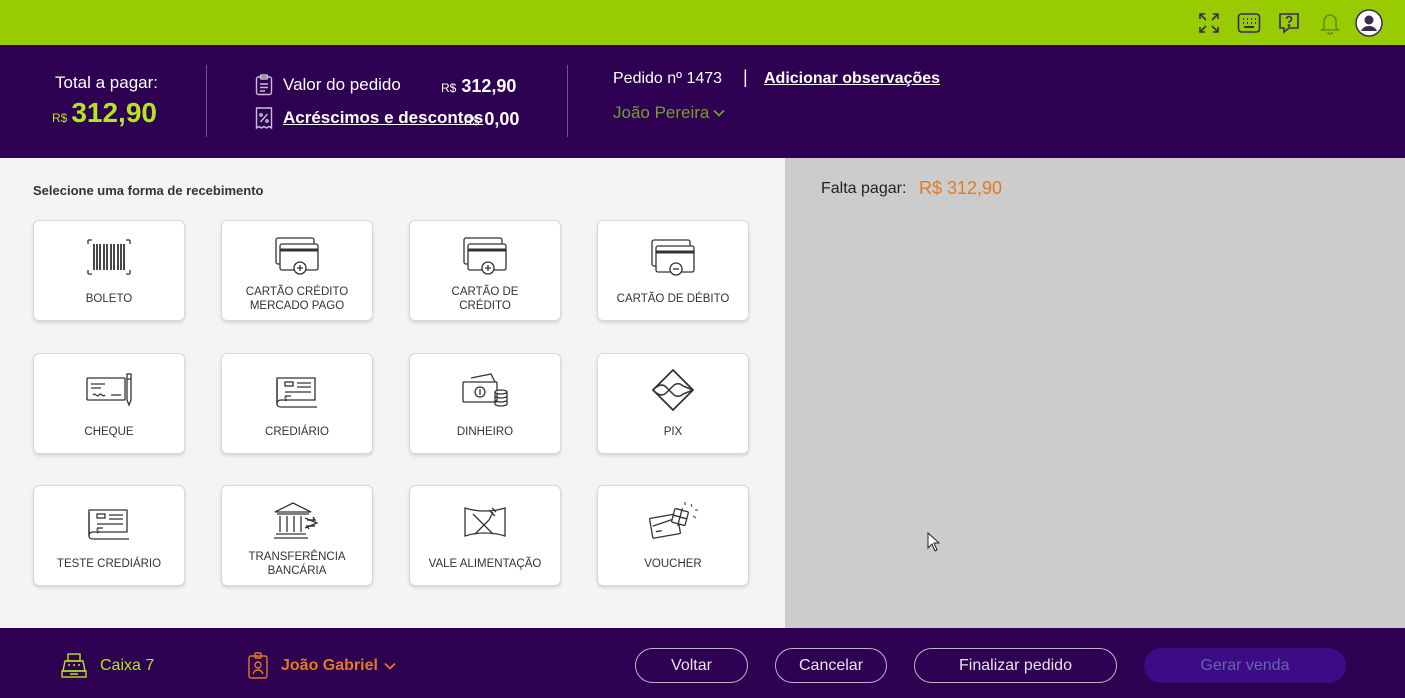  Describe the element at coordinates (673, 390) in the screenshot. I see `pix-icon` at that location.